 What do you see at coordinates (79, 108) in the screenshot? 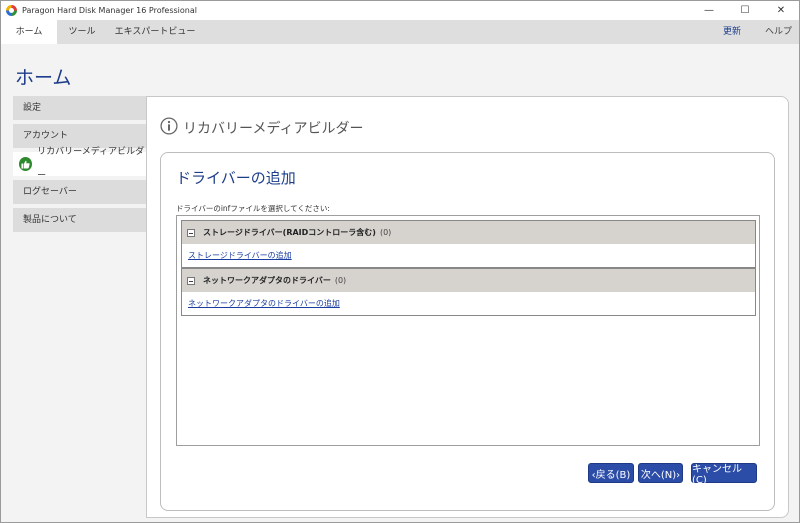
I see `sidebar-item-settings: 設定` at bounding box center [79, 108].